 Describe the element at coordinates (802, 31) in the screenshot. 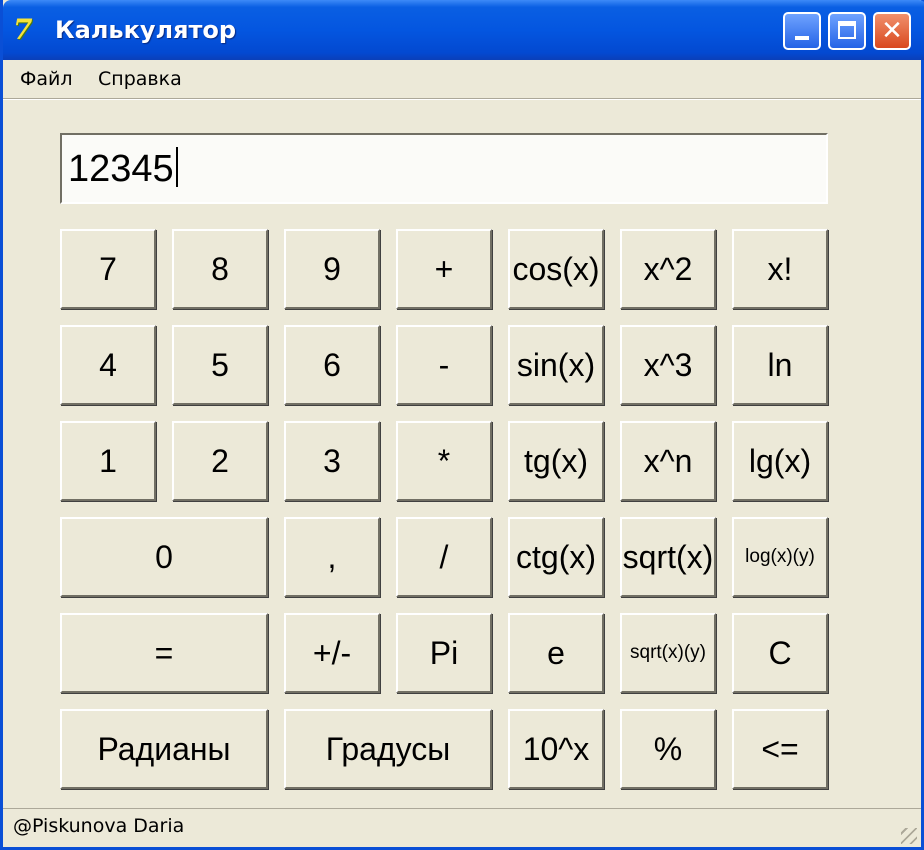

I see `minimize-button` at that location.